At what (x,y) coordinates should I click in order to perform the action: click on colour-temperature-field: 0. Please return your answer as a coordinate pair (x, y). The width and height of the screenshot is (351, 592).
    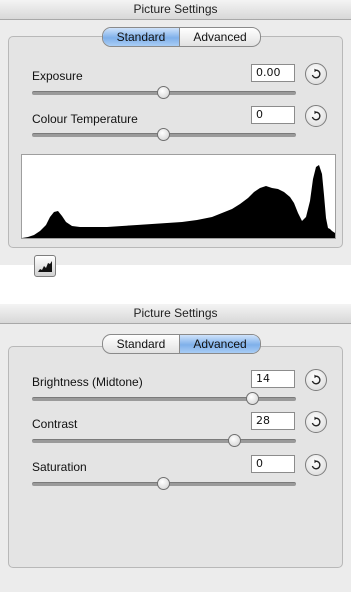
    Looking at the image, I should click on (273, 115).